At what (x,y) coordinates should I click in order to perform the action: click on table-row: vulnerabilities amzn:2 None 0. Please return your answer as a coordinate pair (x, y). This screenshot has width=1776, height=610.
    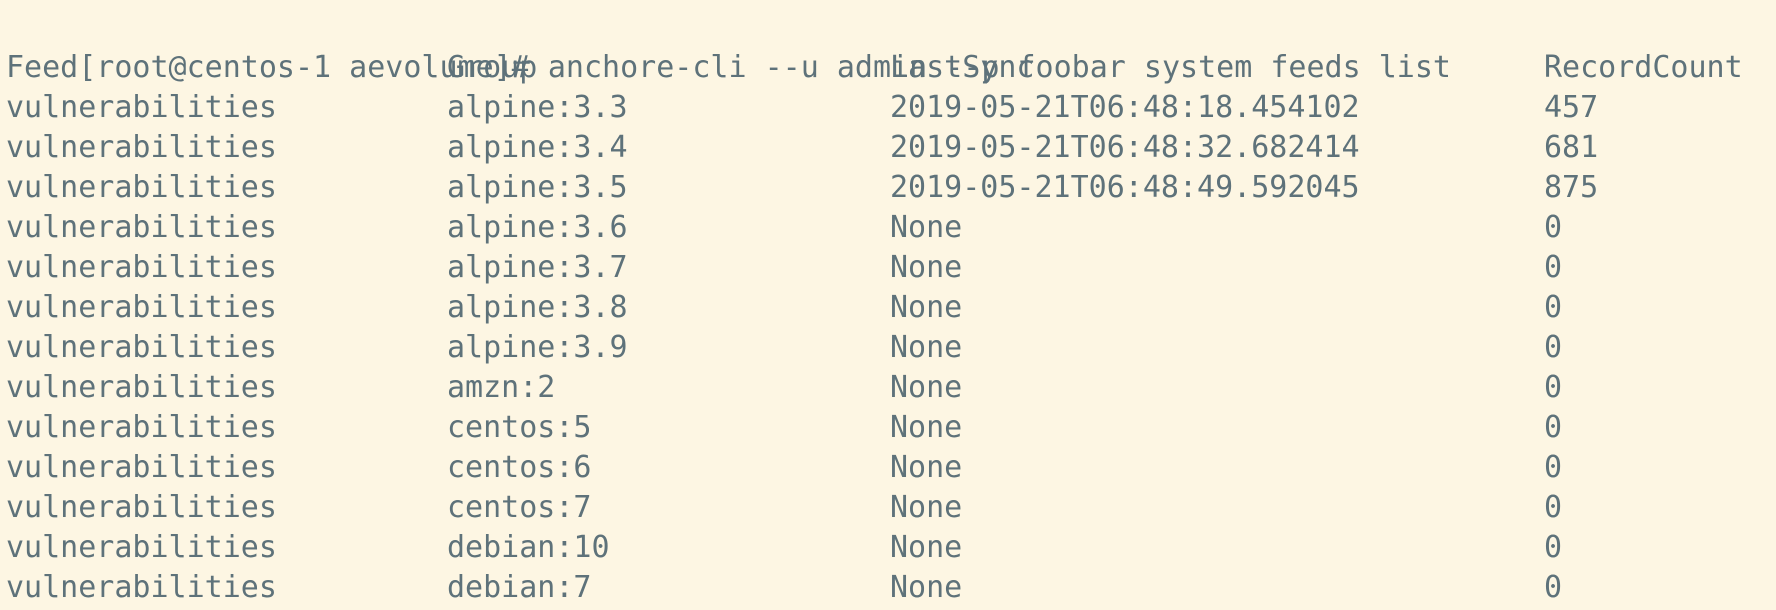
    Looking at the image, I should click on (891, 388).